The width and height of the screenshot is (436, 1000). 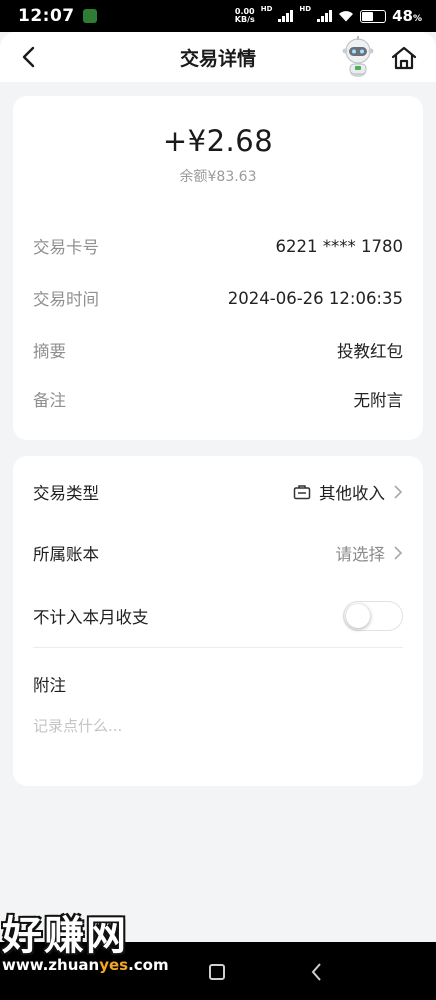 I want to click on watermark-domain-highlight: yes, so click(x=114, y=965).